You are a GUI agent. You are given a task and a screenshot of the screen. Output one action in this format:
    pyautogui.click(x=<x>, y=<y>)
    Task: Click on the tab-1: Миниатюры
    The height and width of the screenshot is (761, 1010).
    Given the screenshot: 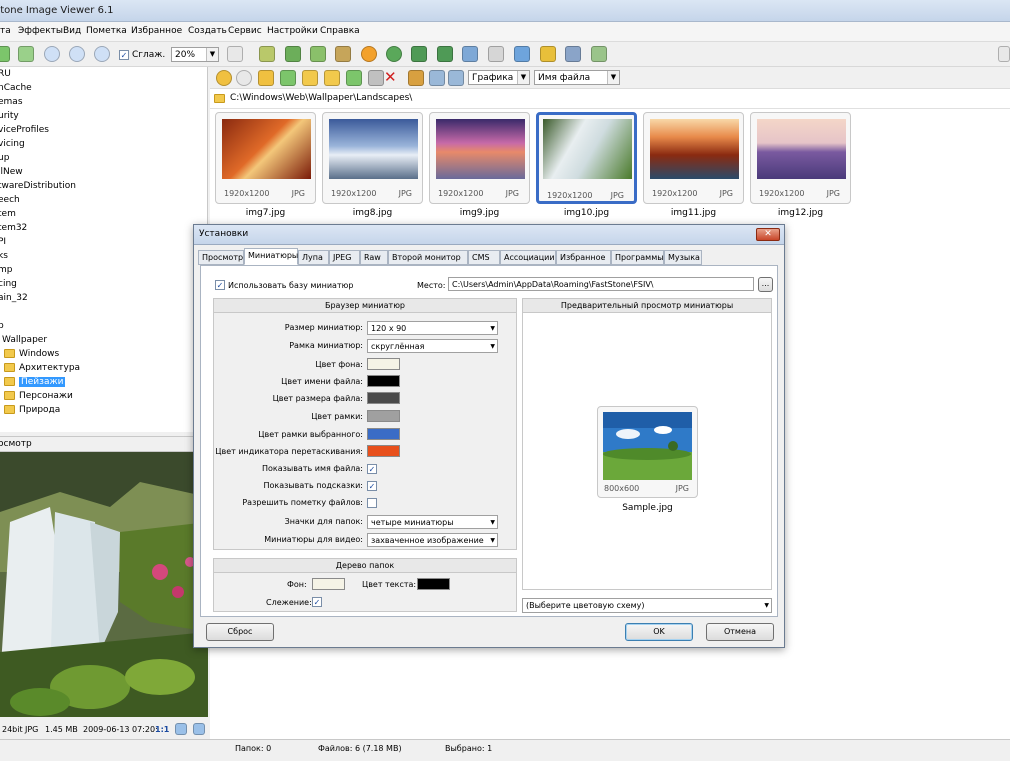 What is the action you would take?
    pyautogui.click(x=271, y=256)
    